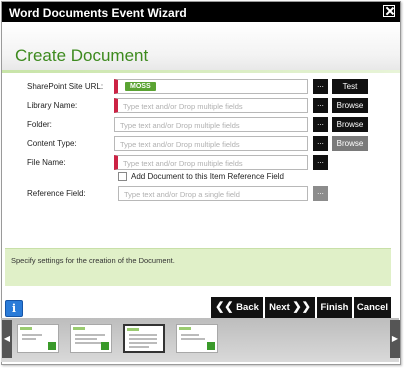 Image resolution: width=404 pixels, height=368 pixels. What do you see at coordinates (180, 125) in the screenshot?
I see `folder-placeholder: Type text and/or Drop multiple fields` at bounding box center [180, 125].